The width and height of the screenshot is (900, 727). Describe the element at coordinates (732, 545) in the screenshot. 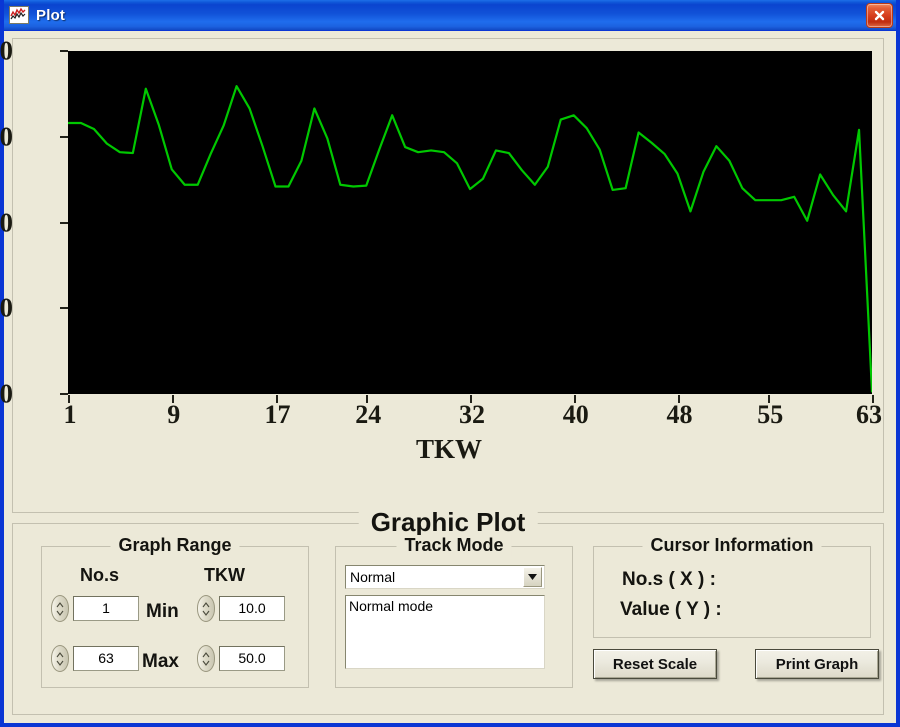

I see `cursor-information-title: Cursor Information` at that location.